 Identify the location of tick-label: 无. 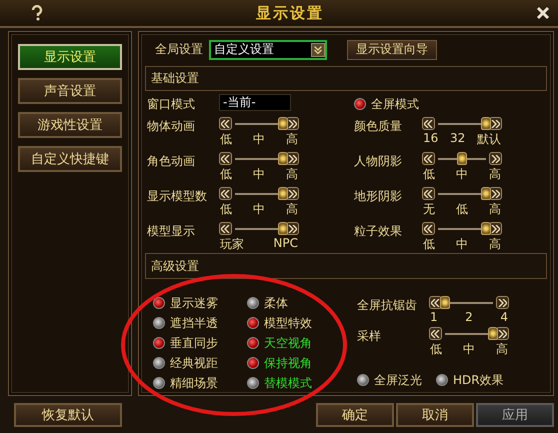
(429, 209).